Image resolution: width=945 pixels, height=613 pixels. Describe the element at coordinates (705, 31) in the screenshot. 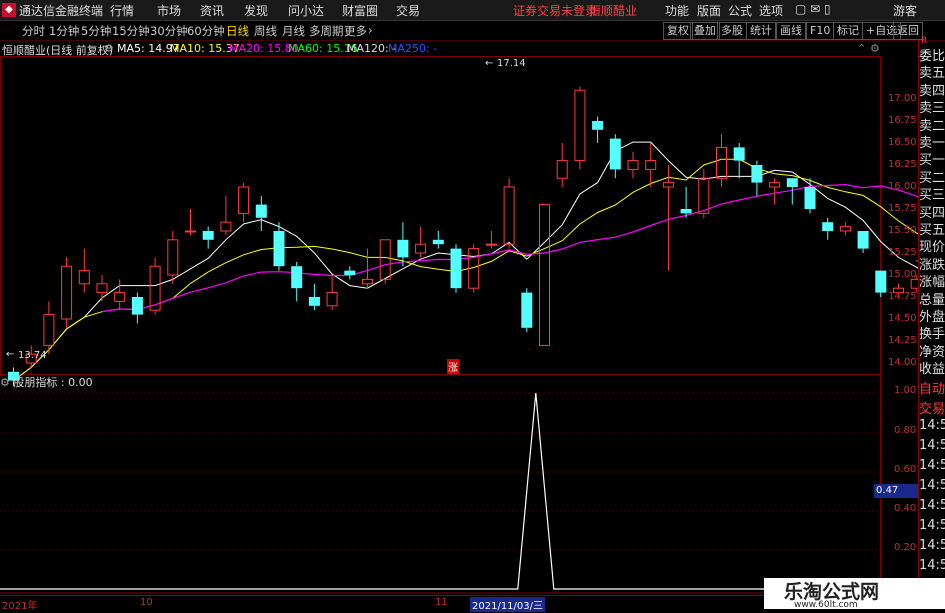

I see `tool-overlay-button: 叠加` at that location.